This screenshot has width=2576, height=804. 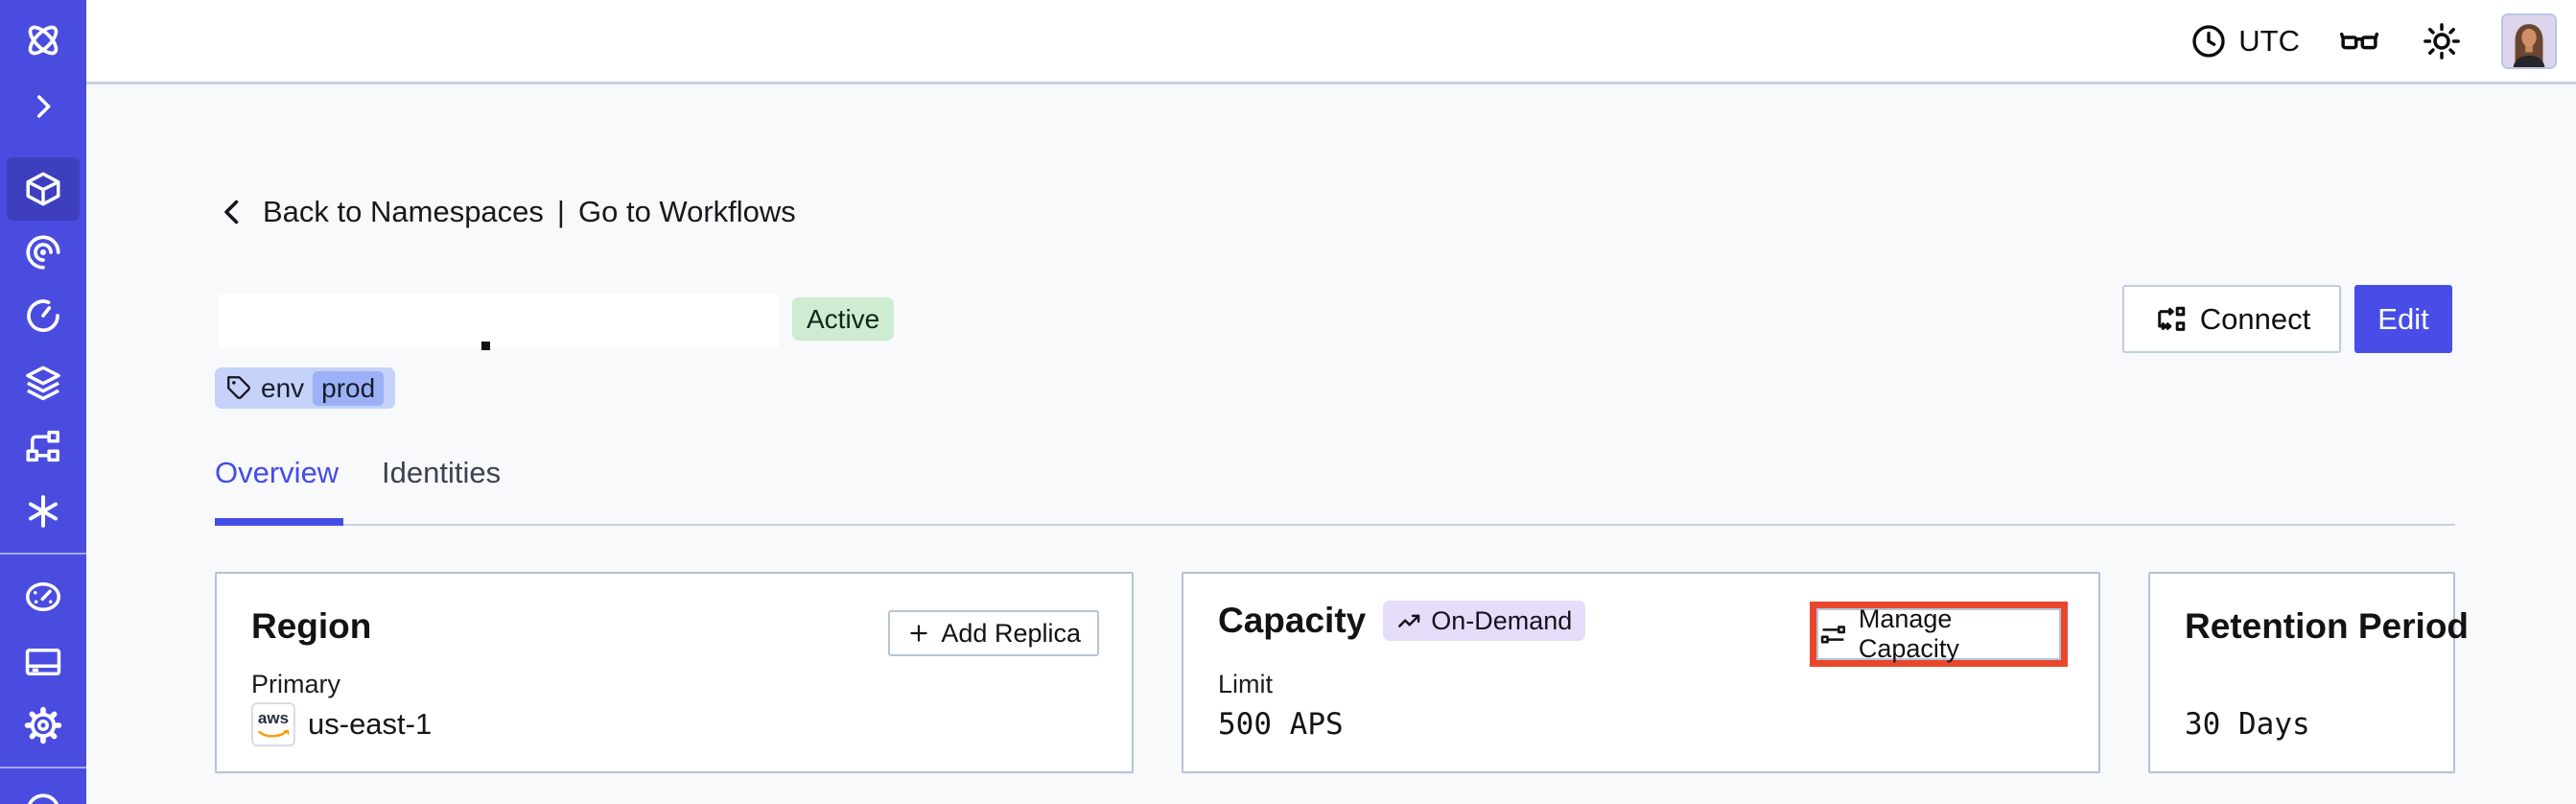 I want to click on add-replica-label: Add Replica, so click(x=1011, y=633).